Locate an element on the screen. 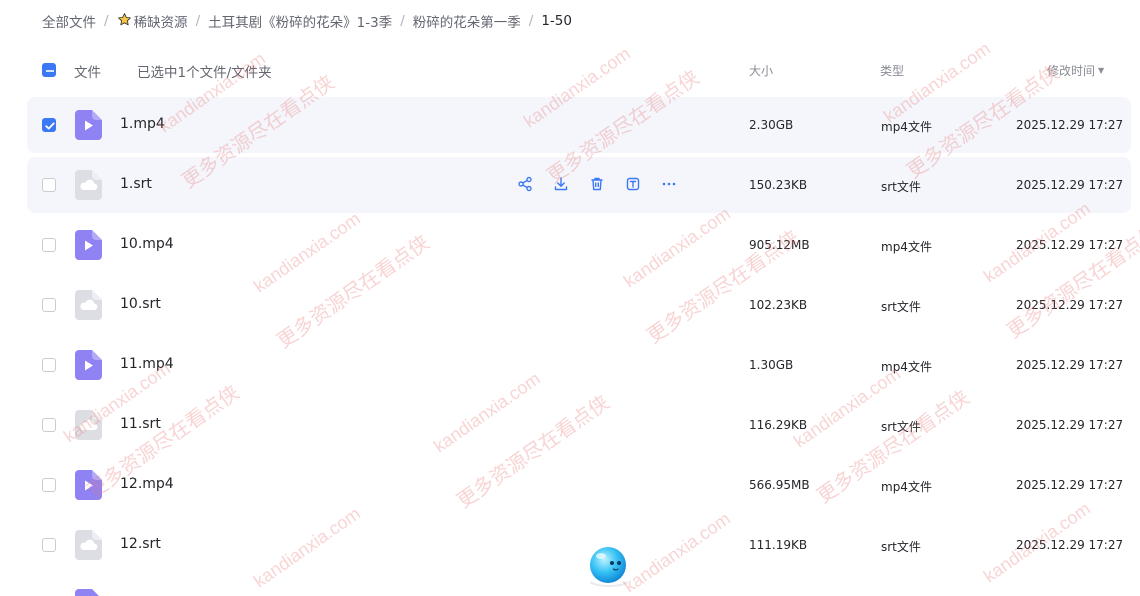 This screenshot has width=1140, height=596. file-name: 1.mp4 is located at coordinates (142, 124).